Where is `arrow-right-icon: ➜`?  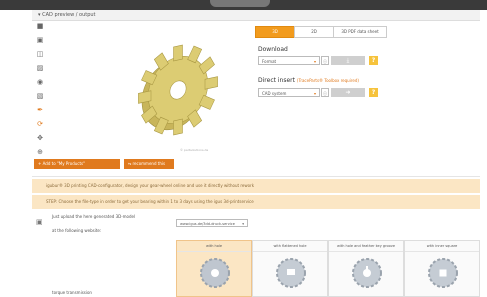
arrow-right-icon: ➜ is located at coordinates (348, 92).